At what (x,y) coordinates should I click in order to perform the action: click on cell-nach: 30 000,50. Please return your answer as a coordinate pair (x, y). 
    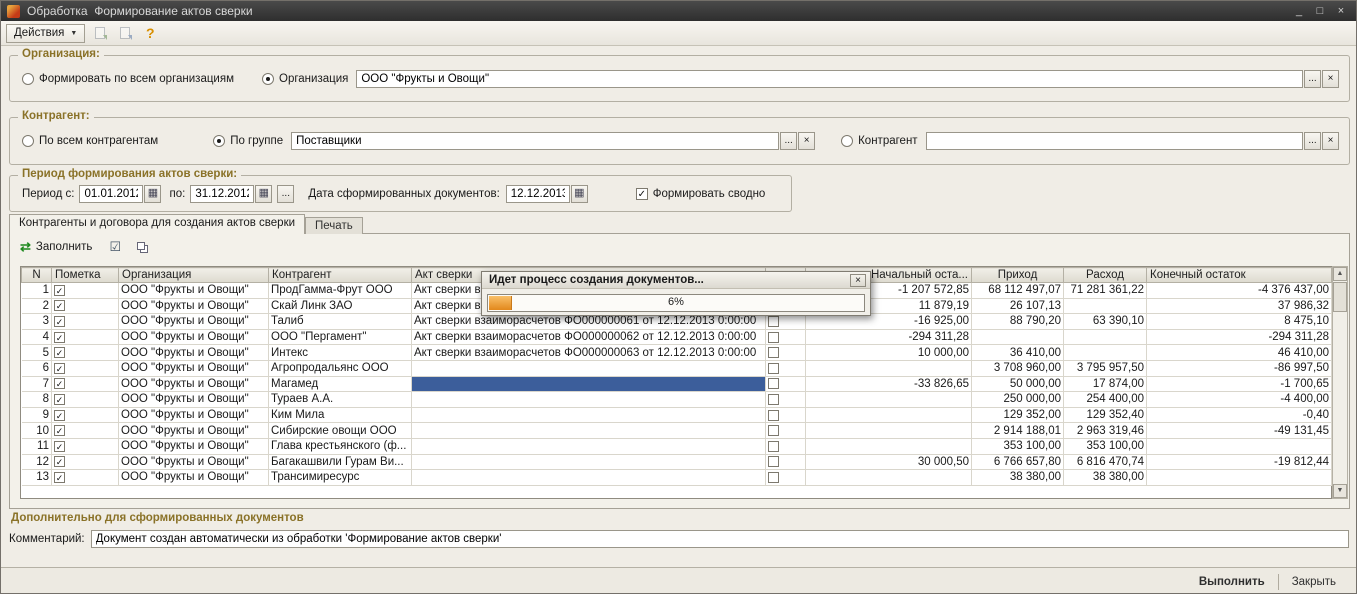
    Looking at the image, I should click on (888, 462).